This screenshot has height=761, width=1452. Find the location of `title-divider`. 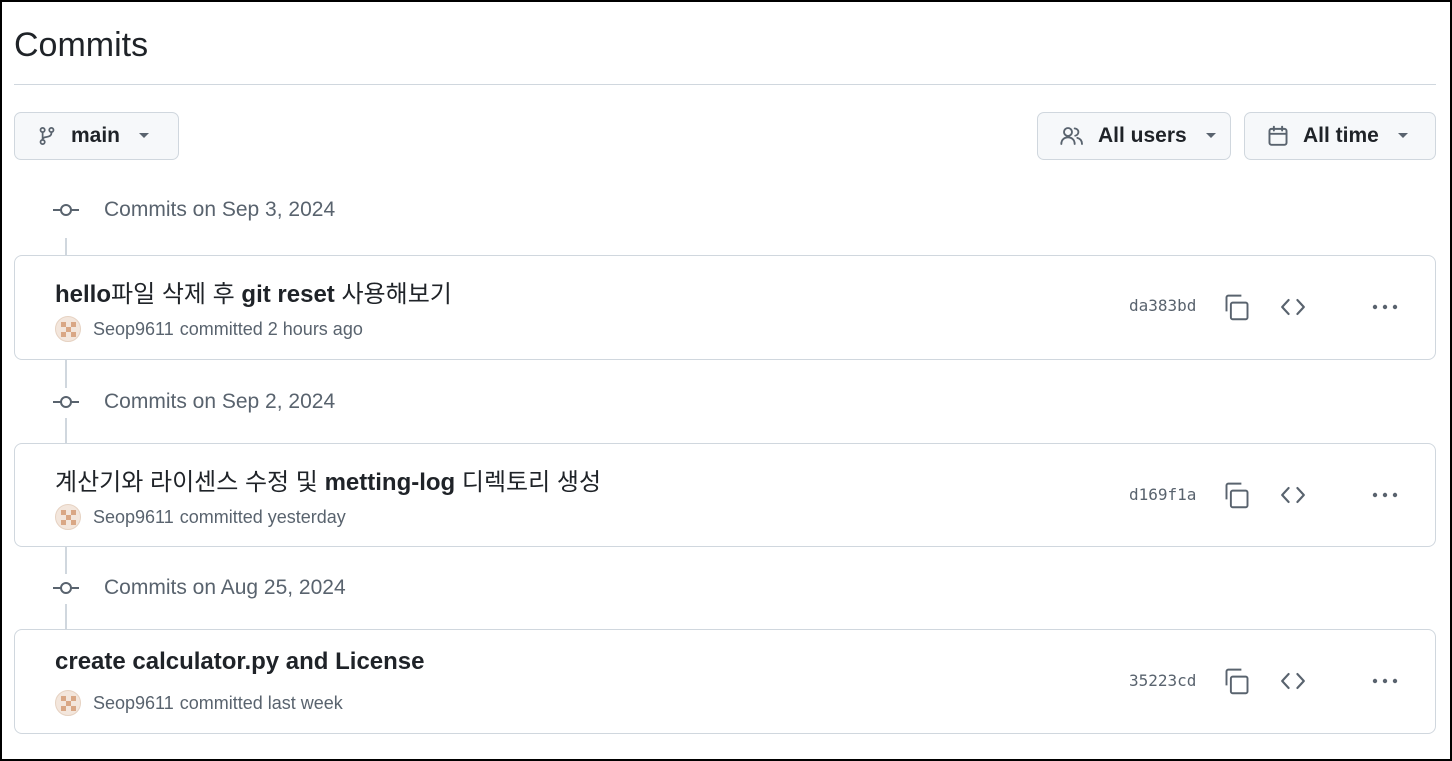

title-divider is located at coordinates (725, 84).